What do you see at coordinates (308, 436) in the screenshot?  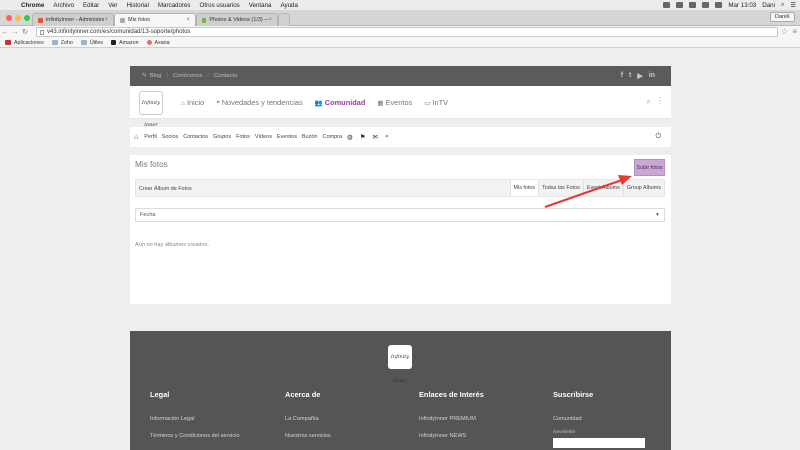 I see `footer-link: Nuestros servicios` at bounding box center [308, 436].